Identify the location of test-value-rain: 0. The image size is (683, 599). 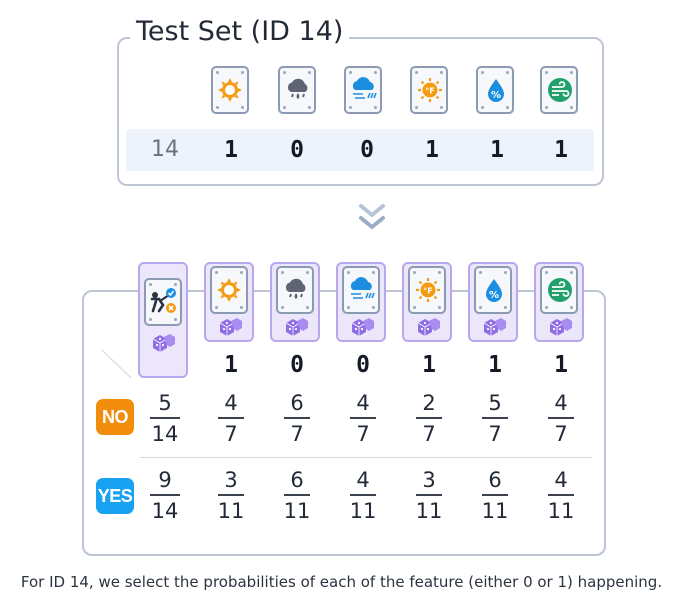
(297, 150).